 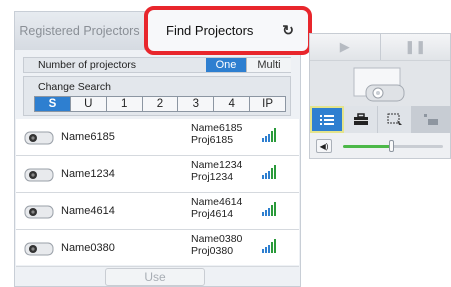 I want to click on more-button, so click(x=431, y=119).